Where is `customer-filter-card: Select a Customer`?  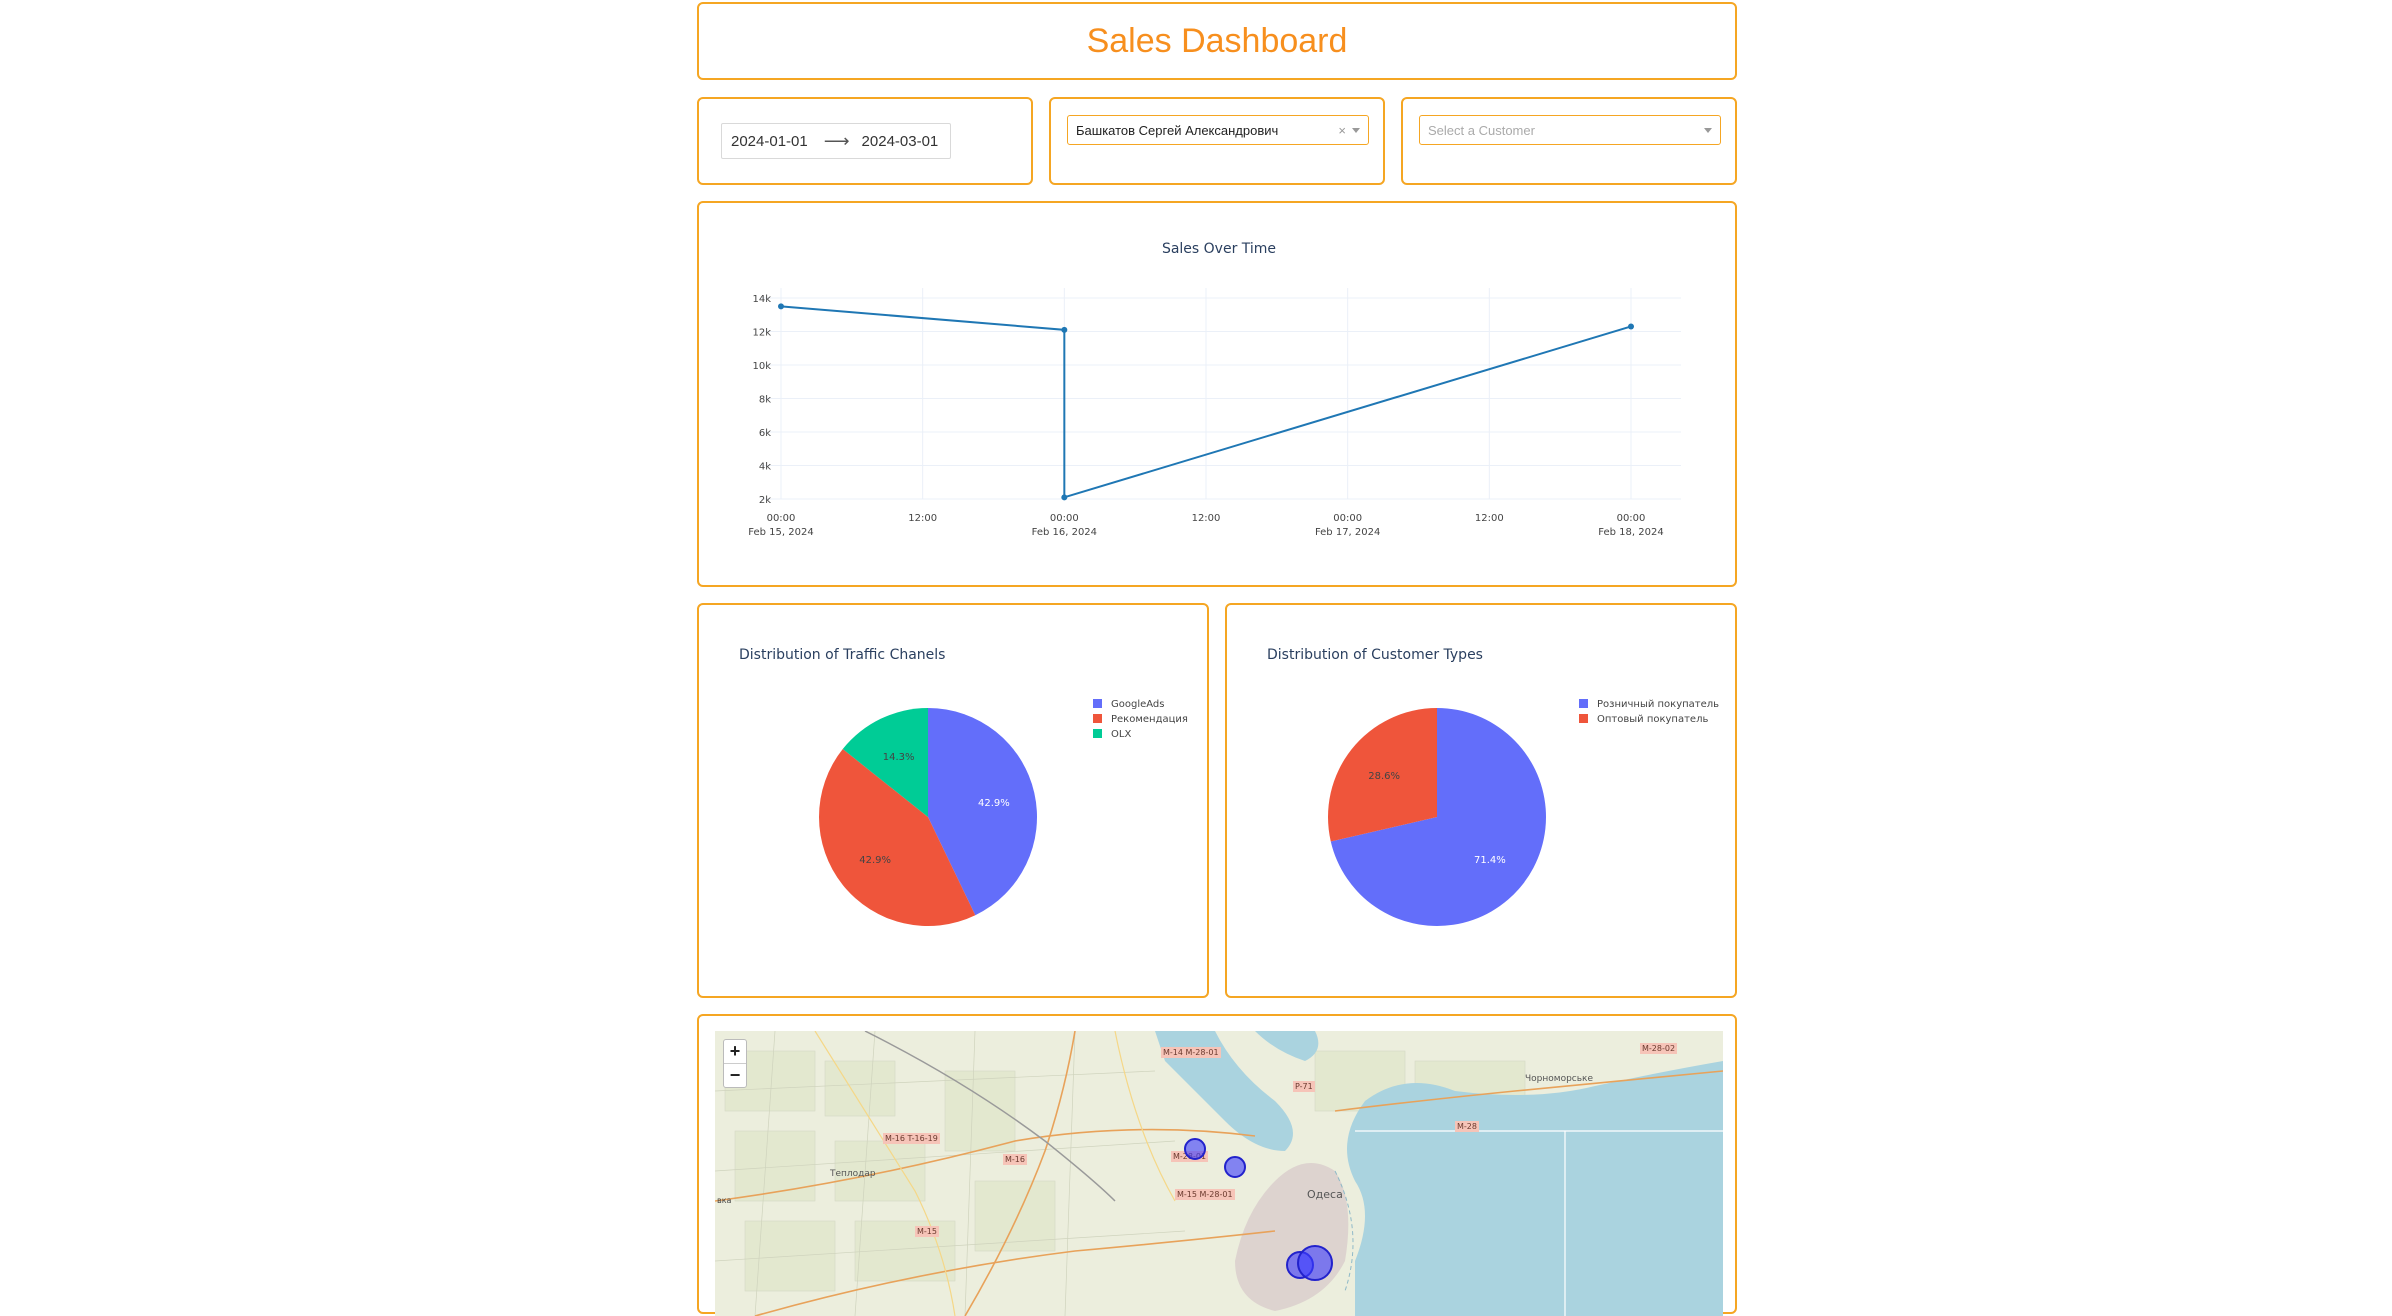
customer-filter-card: Select a Customer is located at coordinates (1569, 141).